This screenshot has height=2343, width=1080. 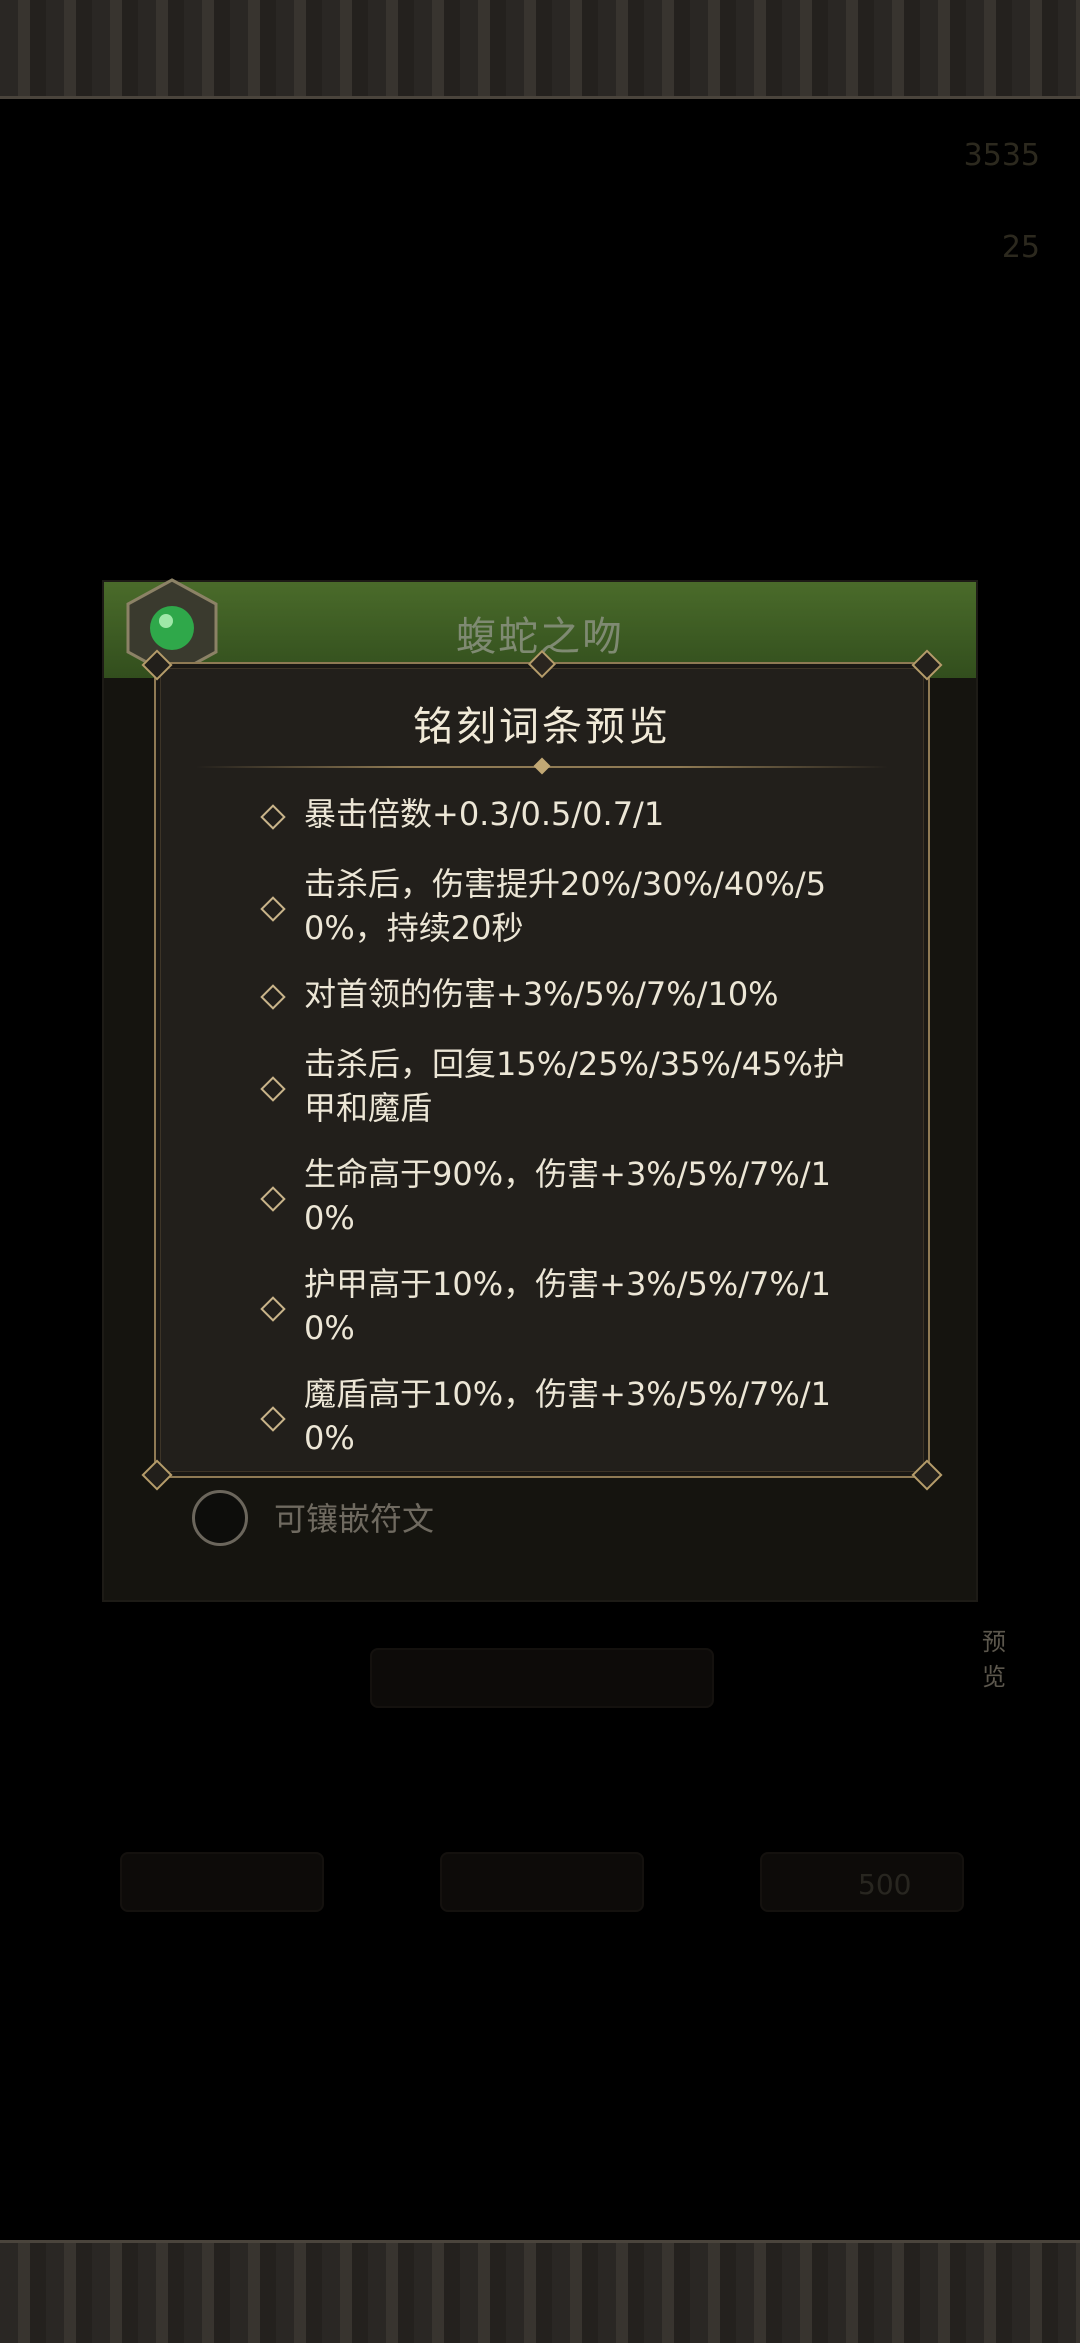 What do you see at coordinates (542, 1678) in the screenshot?
I see `bg-upgrade-button` at bounding box center [542, 1678].